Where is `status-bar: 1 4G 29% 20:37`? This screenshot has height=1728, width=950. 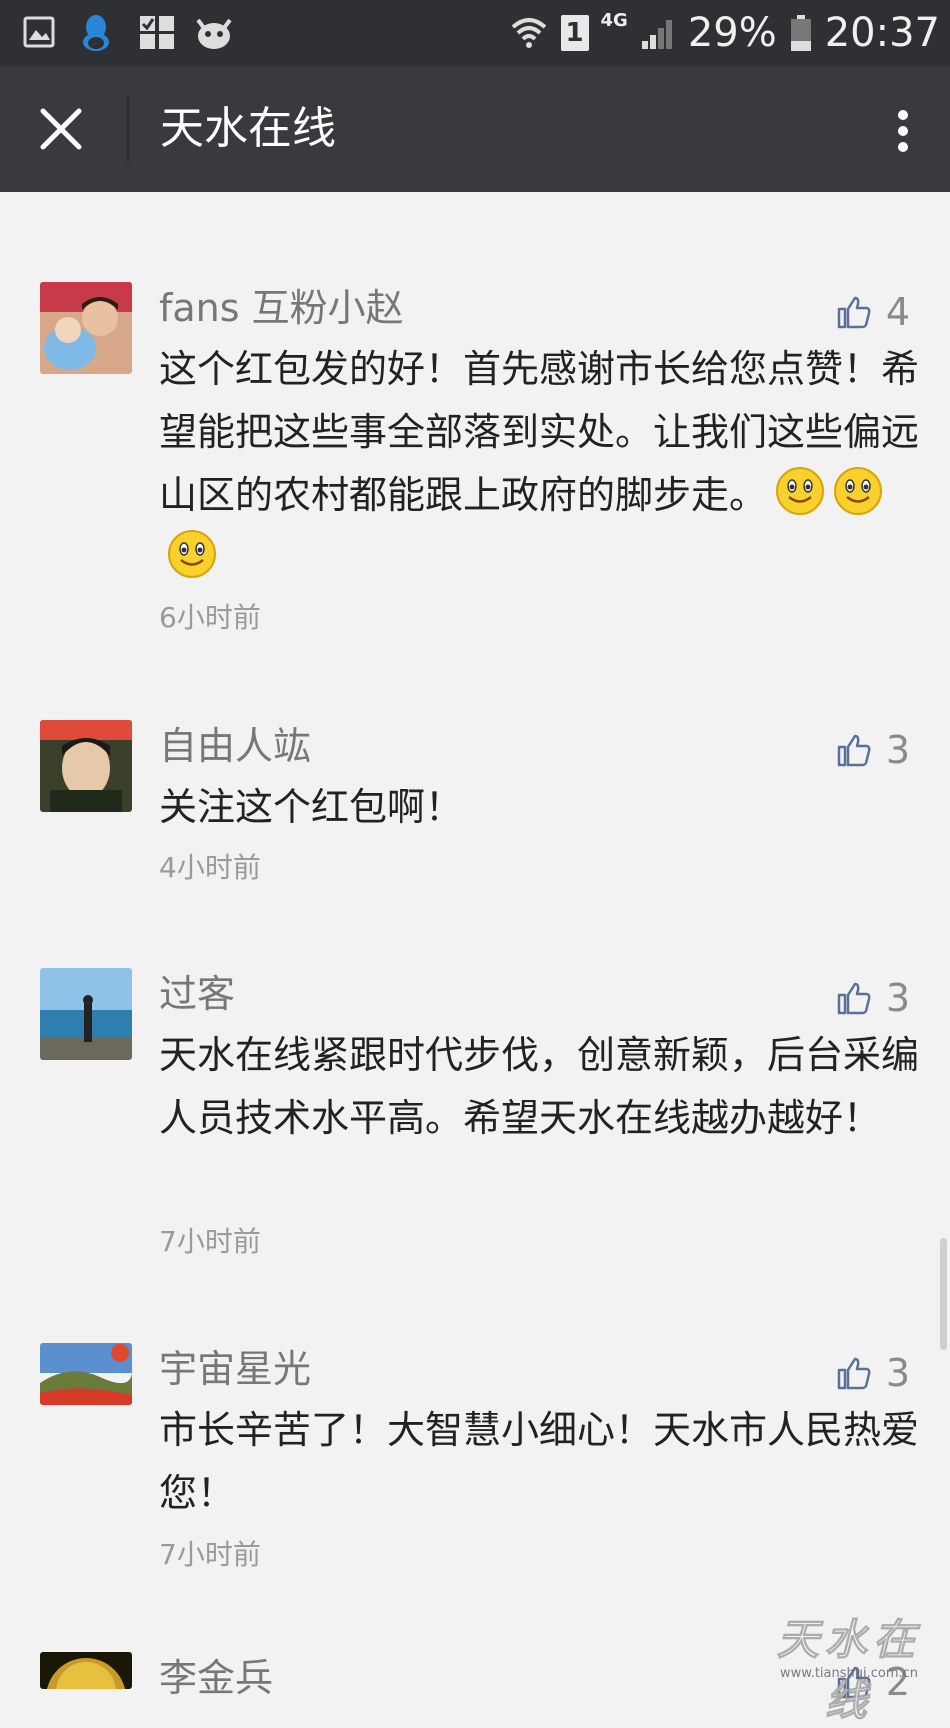 status-bar: 1 4G 29% 20:37 is located at coordinates (475, 33).